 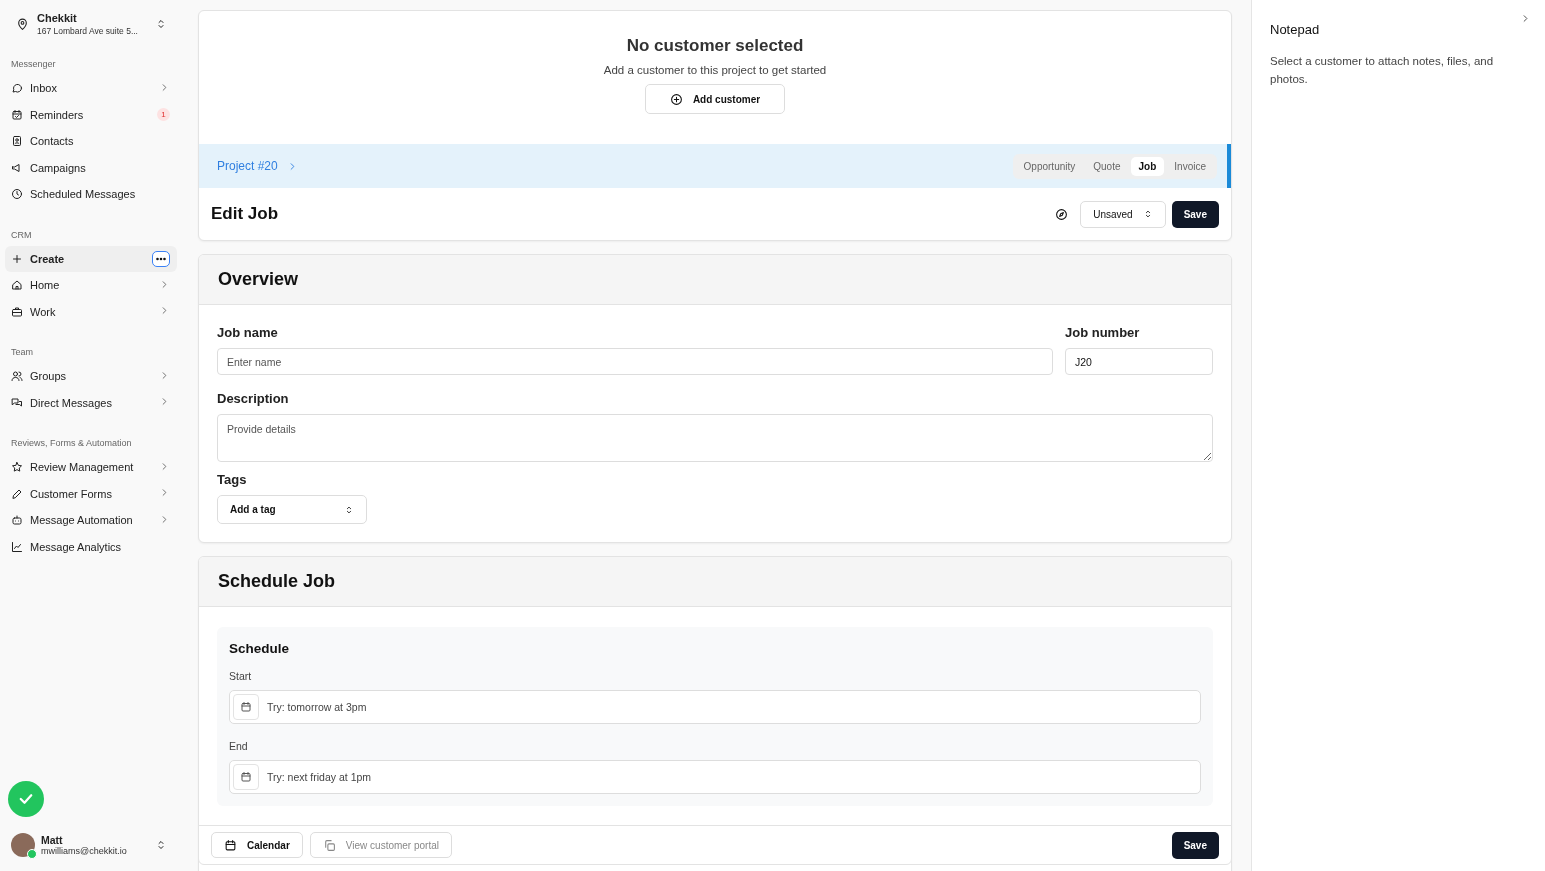 I want to click on empty-state-title: No customer selected, so click(x=715, y=46).